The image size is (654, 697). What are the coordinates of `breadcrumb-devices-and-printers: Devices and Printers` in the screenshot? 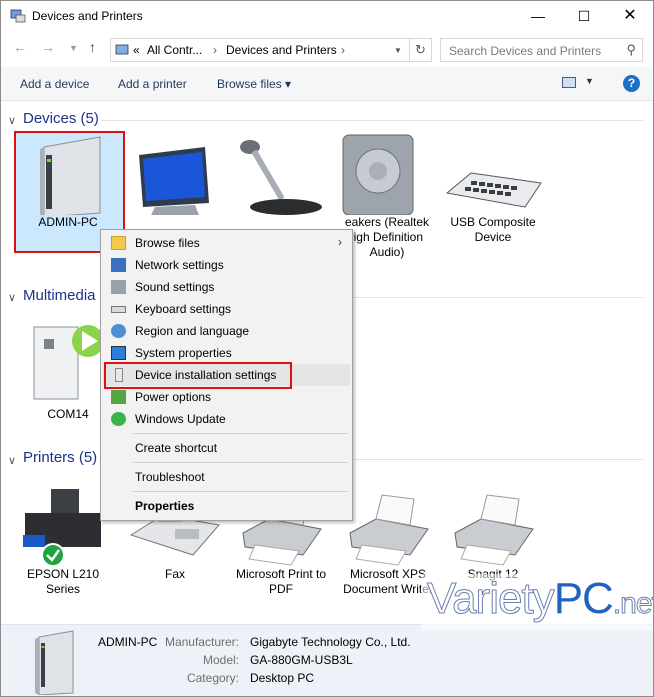 It's located at (281, 50).